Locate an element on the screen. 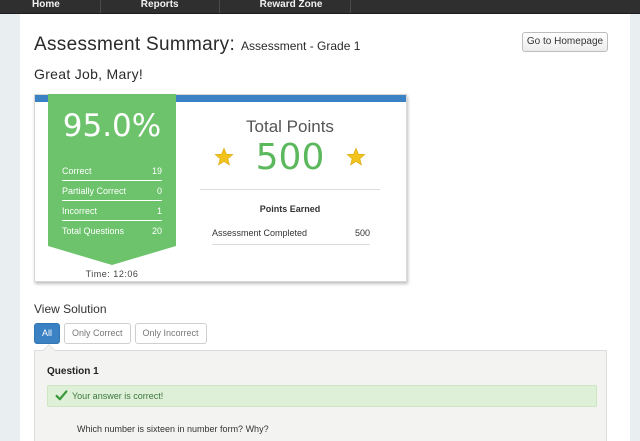 This screenshot has height=441, width=640. nav-home: Home is located at coordinates (50, 6).